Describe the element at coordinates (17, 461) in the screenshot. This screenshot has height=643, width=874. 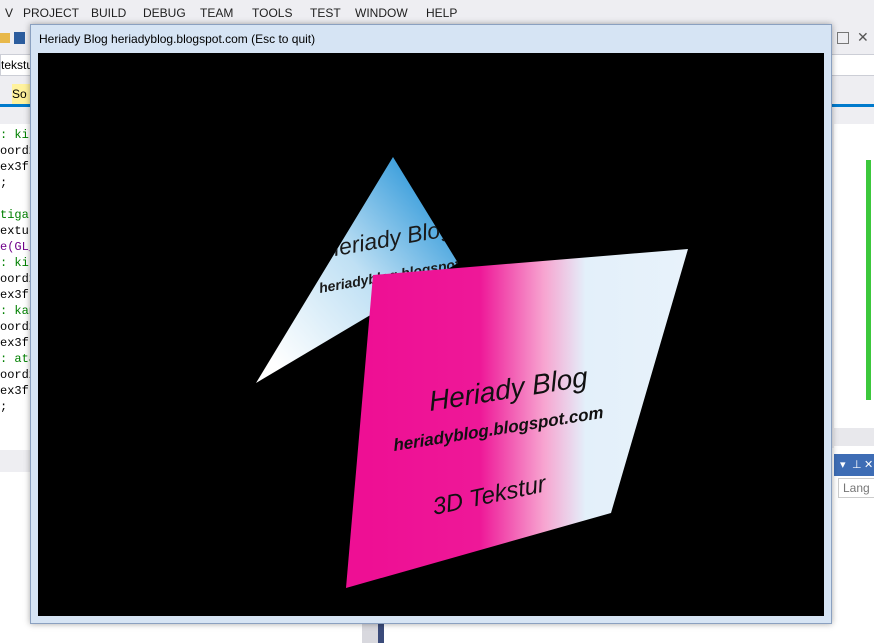
I see `bottom-panel-header` at that location.